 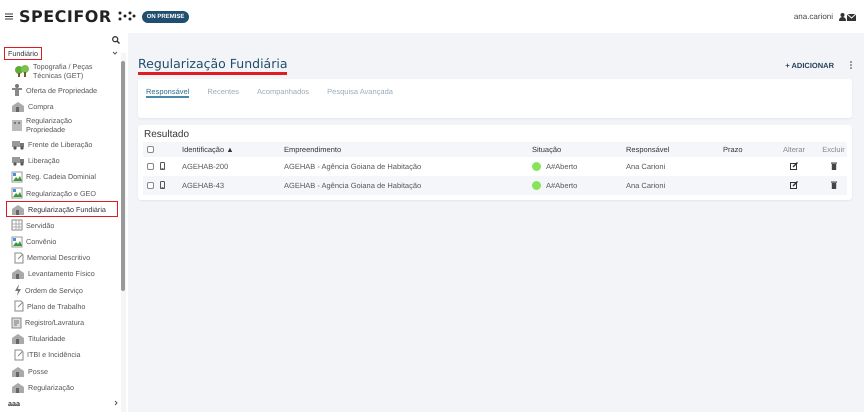 I want to click on trees-icon, so click(x=22, y=71).